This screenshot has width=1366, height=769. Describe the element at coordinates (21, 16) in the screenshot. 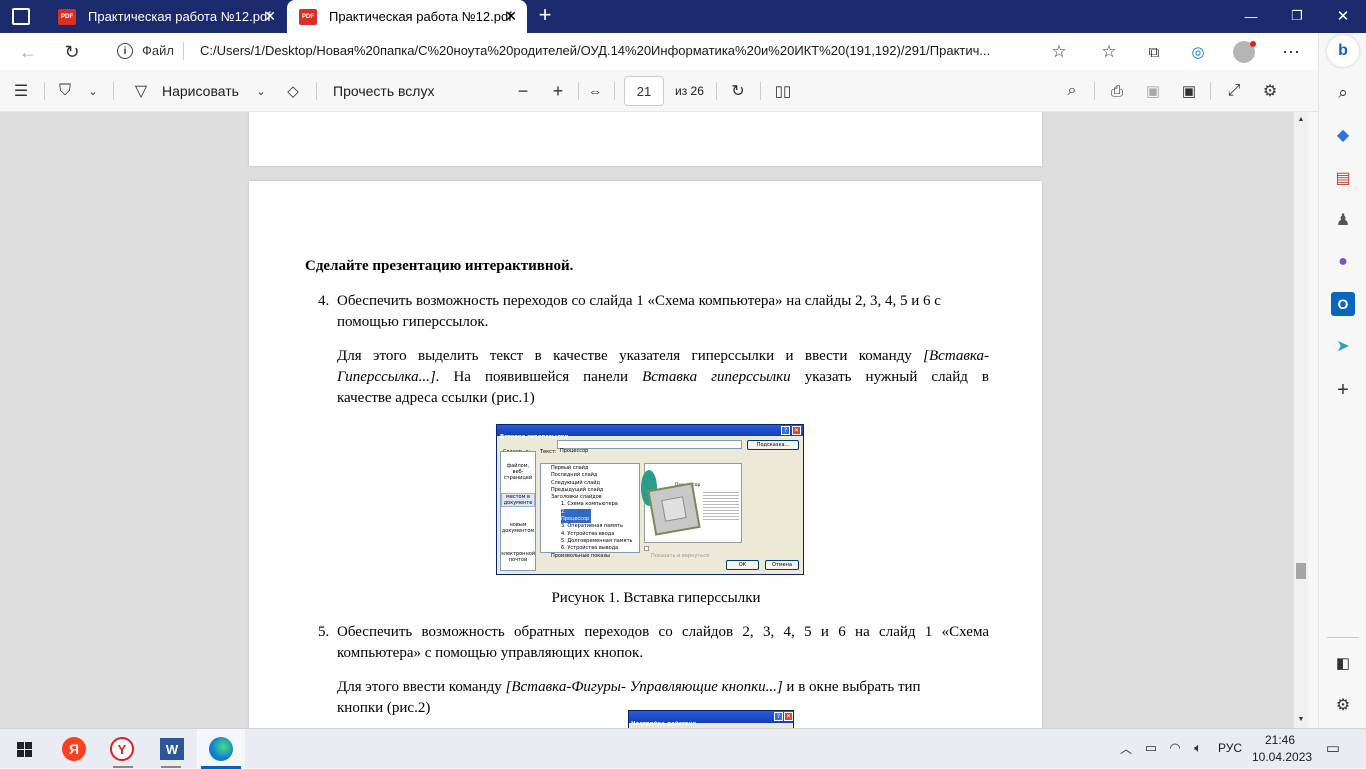

I see `tab-actions-icon` at that location.